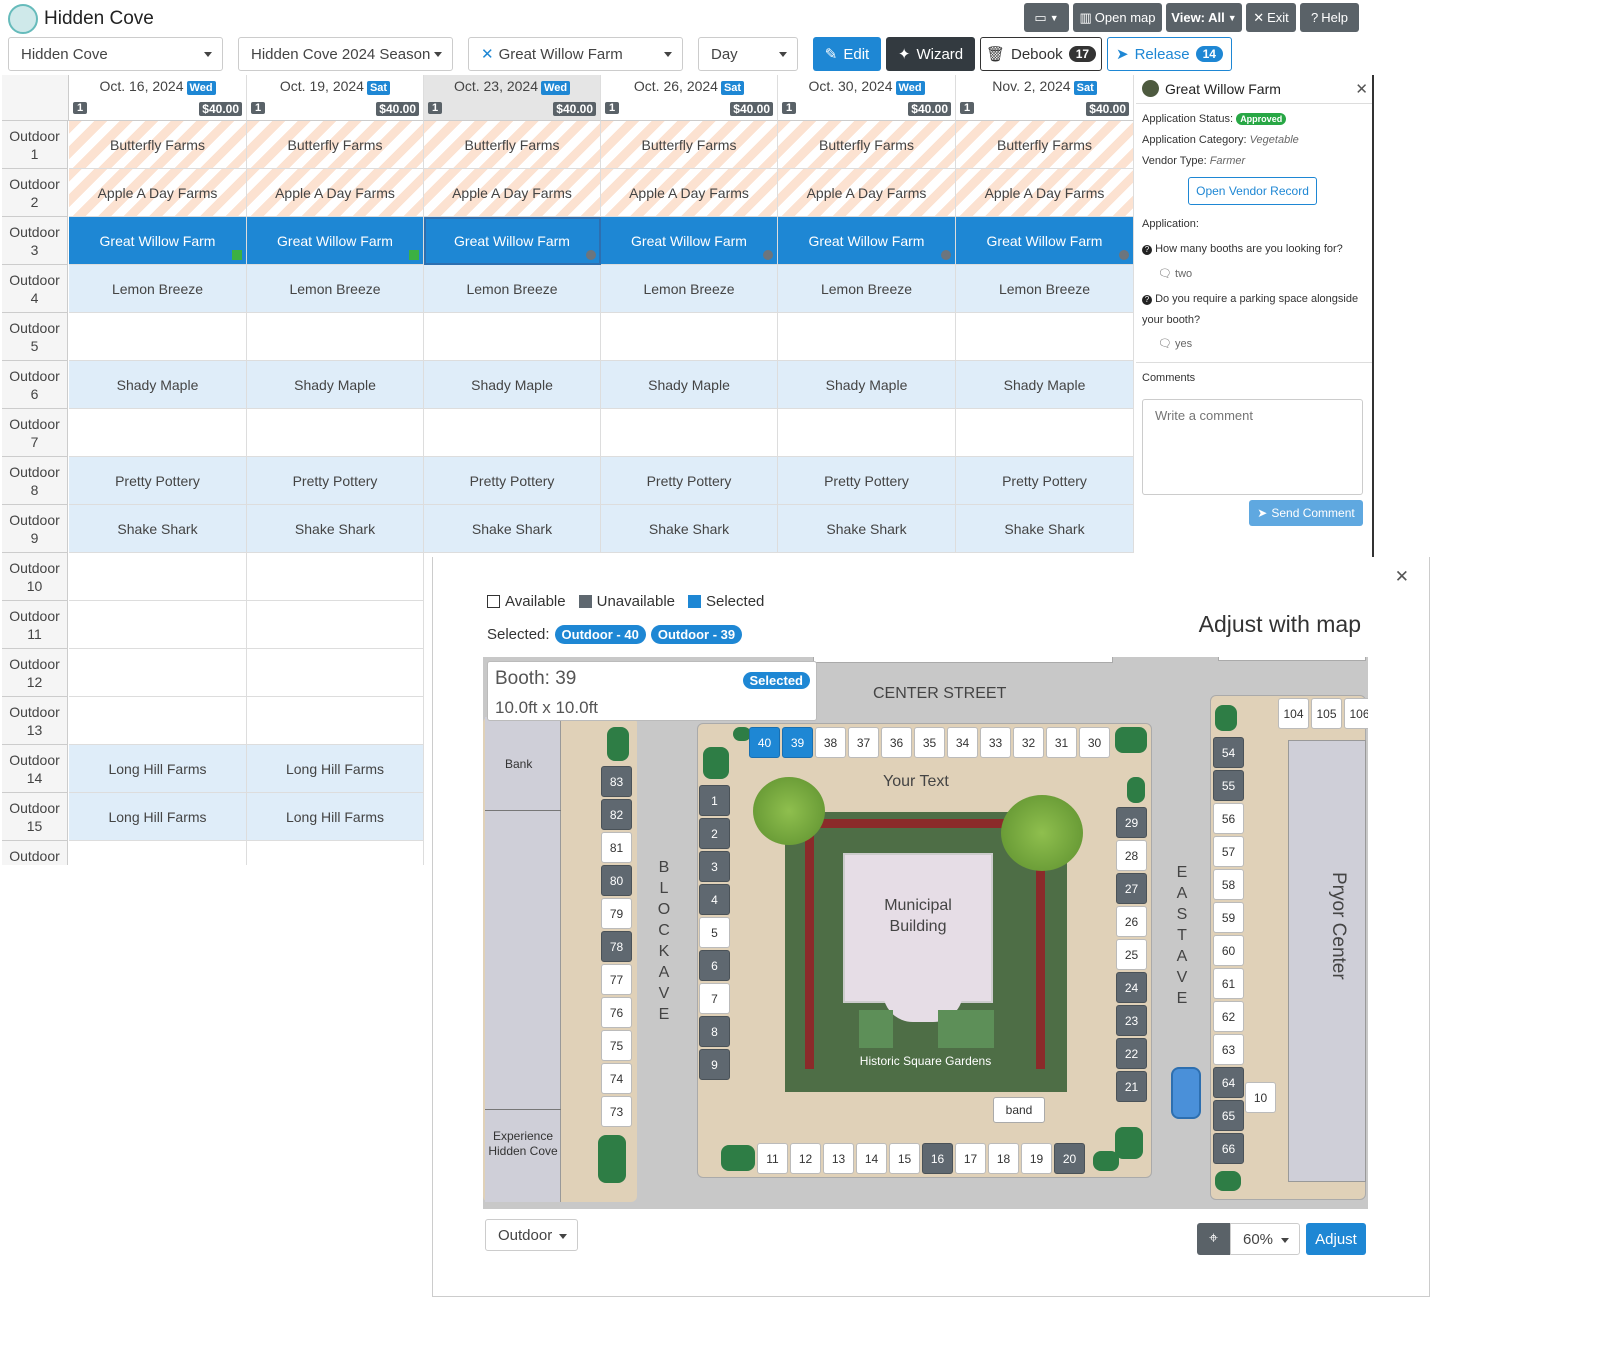  Describe the element at coordinates (847, 54) in the screenshot. I see `edit-button: ✎ Edit` at that location.